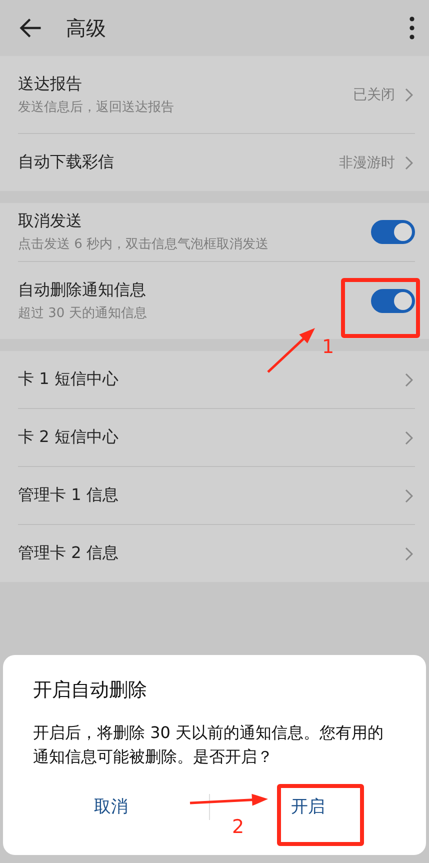 The image size is (429, 863). What do you see at coordinates (209, 745) in the screenshot?
I see `dialog-message: 开启后，将删除 30 天以前的通知信息。您有用的通知信息可能被删除。是否开启？` at bounding box center [209, 745].